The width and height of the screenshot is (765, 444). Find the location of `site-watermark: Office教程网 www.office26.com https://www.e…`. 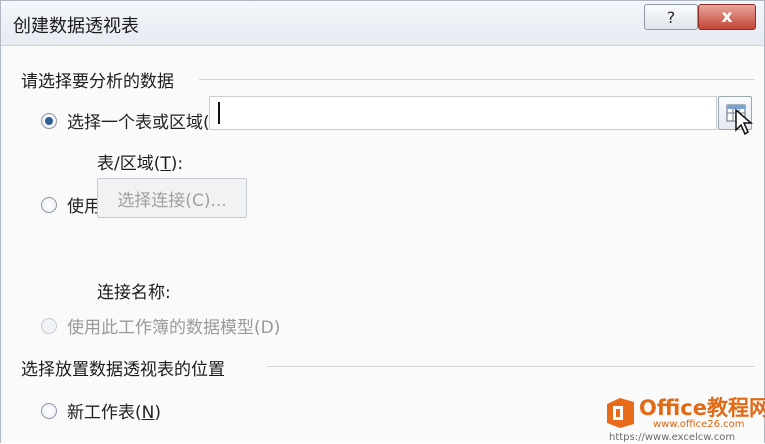

site-watermark: Office教程网 www.office26.com https://www.e… is located at coordinates (681, 414).